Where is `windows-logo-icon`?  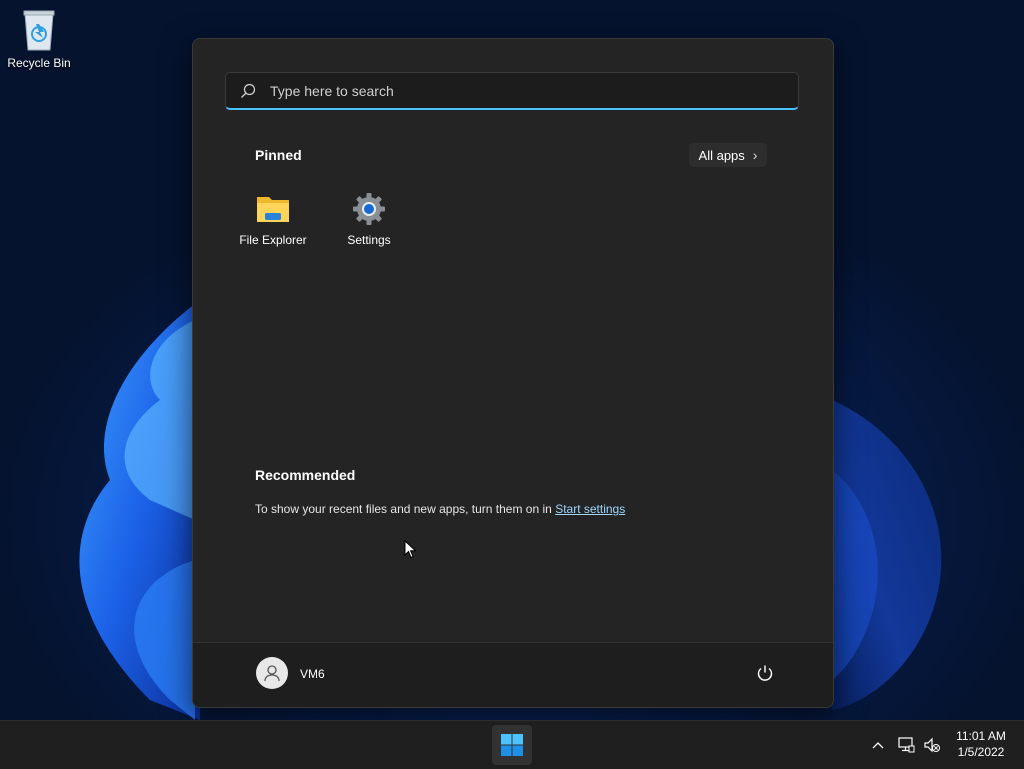
windows-logo-icon is located at coordinates (512, 745).